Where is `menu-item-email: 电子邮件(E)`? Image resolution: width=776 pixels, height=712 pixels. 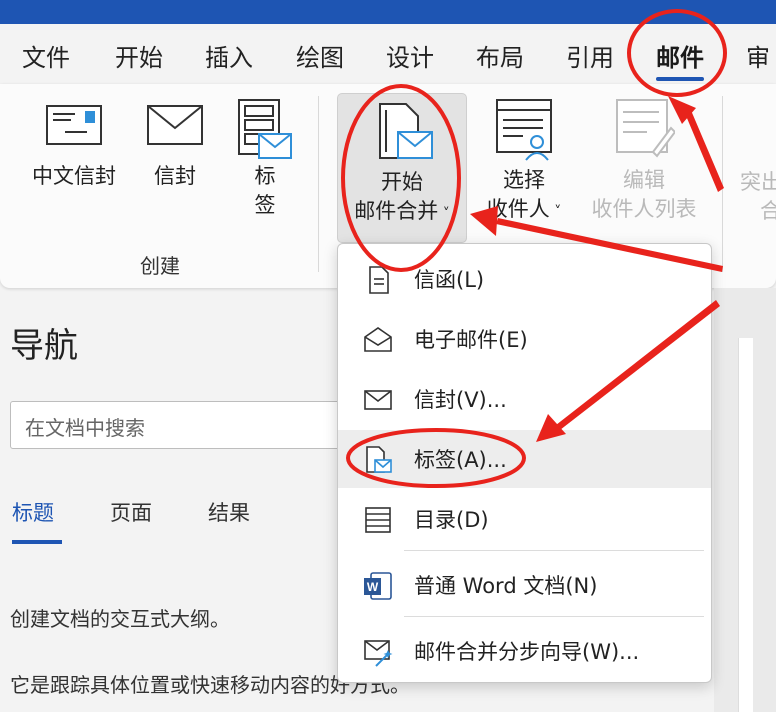 menu-item-email: 电子邮件(E) is located at coordinates (524, 339).